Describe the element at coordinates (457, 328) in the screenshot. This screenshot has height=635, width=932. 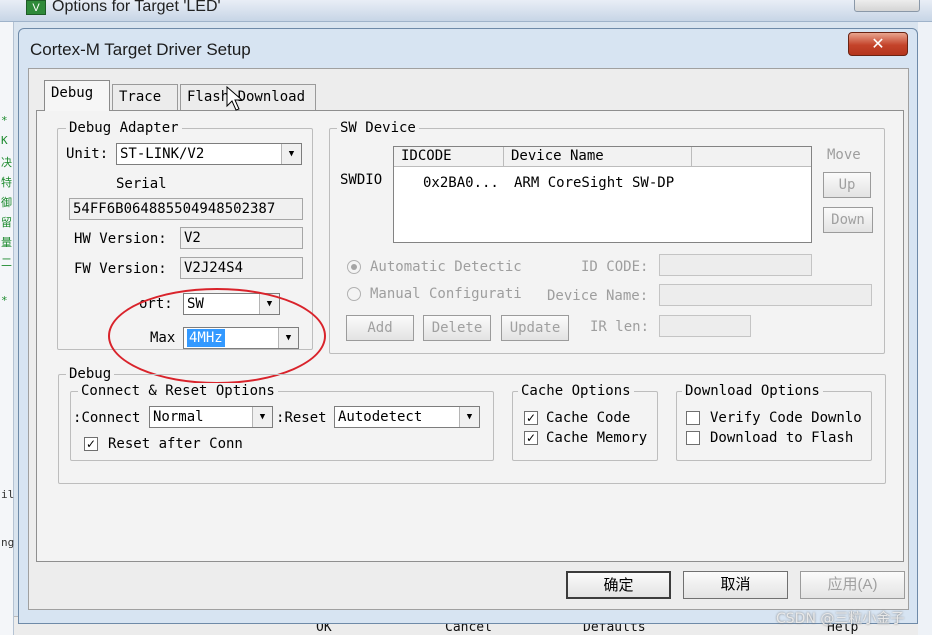
I see `delete-button: Delete` at that location.